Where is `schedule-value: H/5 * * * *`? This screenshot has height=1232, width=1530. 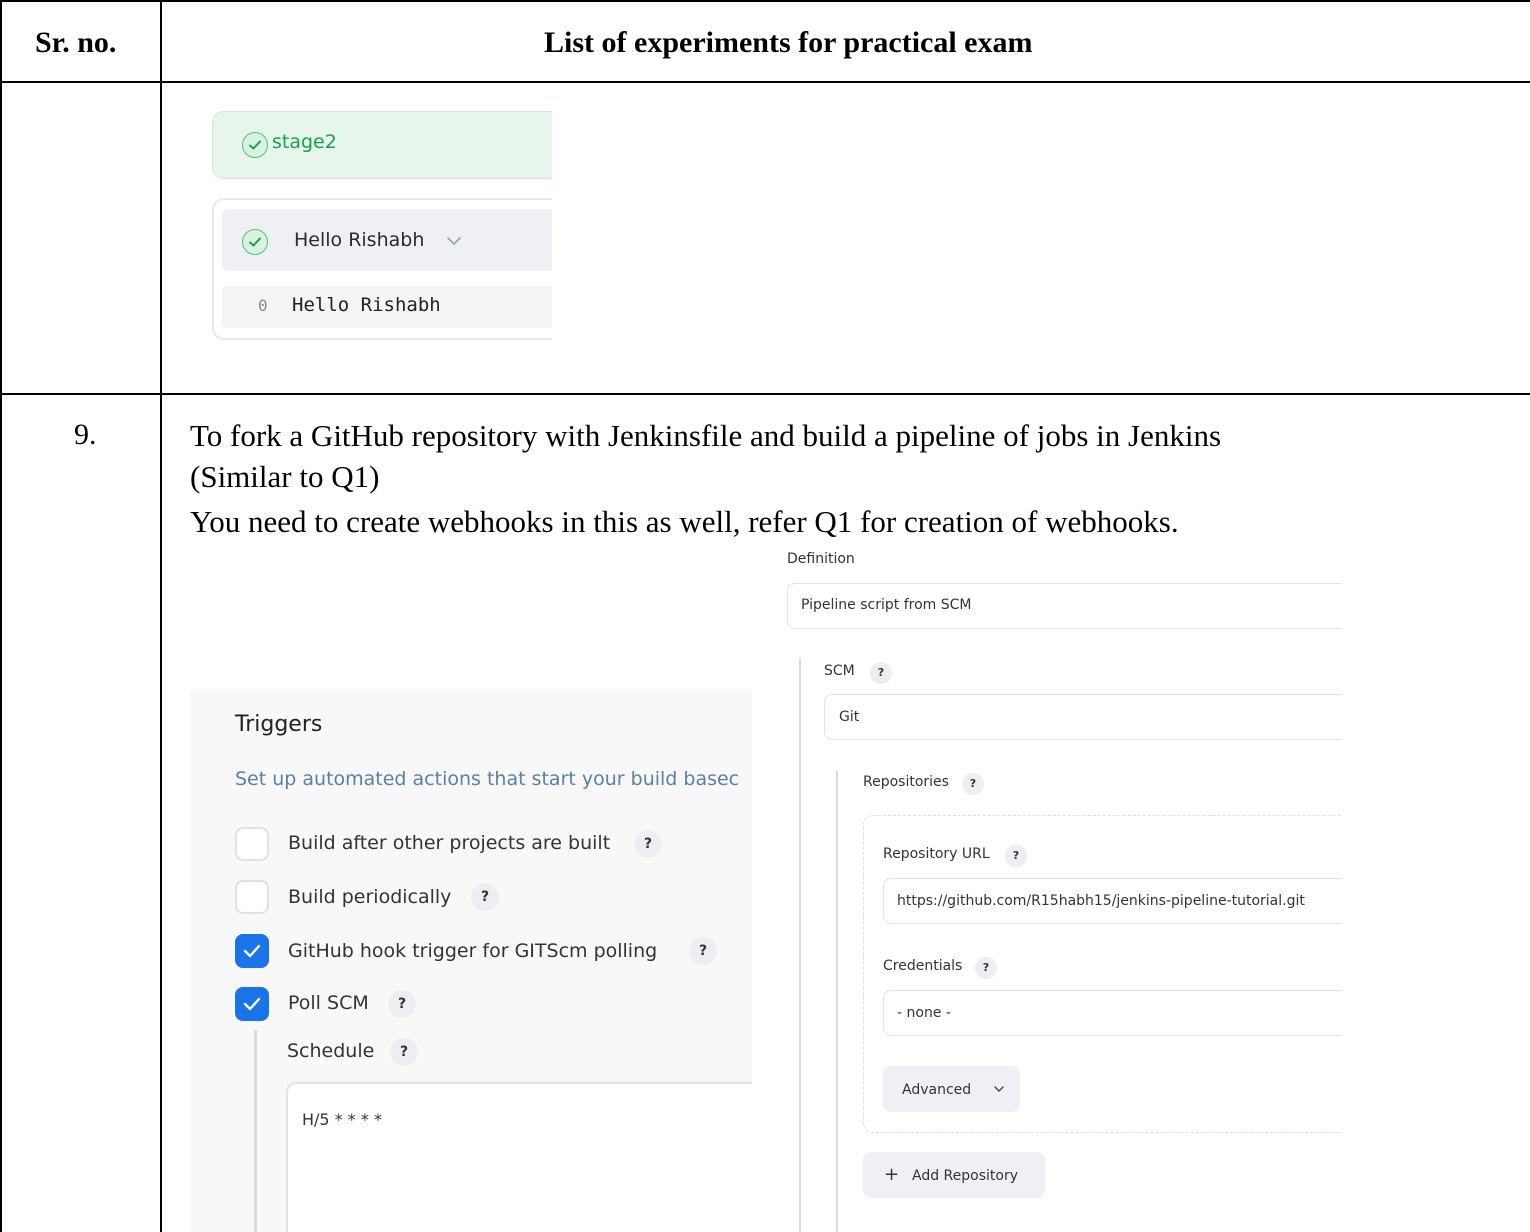
schedule-value: H/5 * * * * is located at coordinates (342, 1119).